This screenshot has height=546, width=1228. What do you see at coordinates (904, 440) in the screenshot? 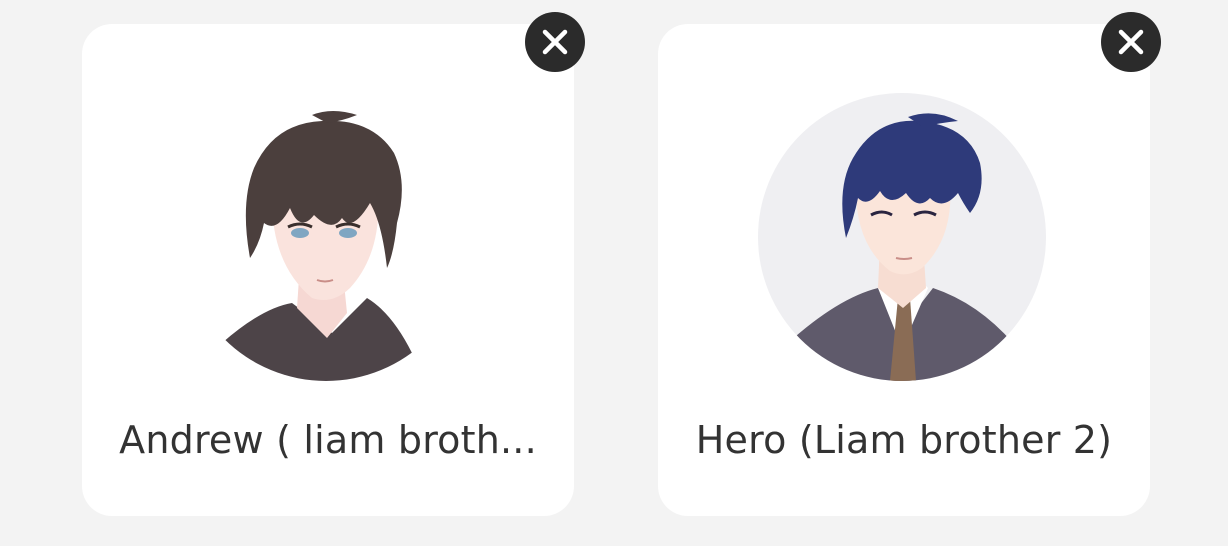
I see `character-name: Hero (Liam brother 2)` at bounding box center [904, 440].